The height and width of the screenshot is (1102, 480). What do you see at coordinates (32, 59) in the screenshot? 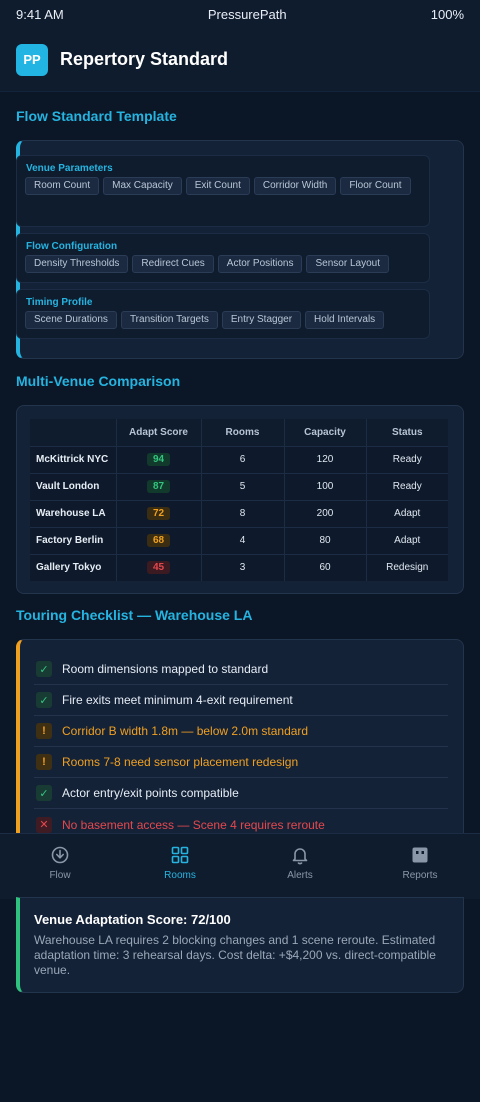
I see `app-logo: PP` at bounding box center [32, 59].